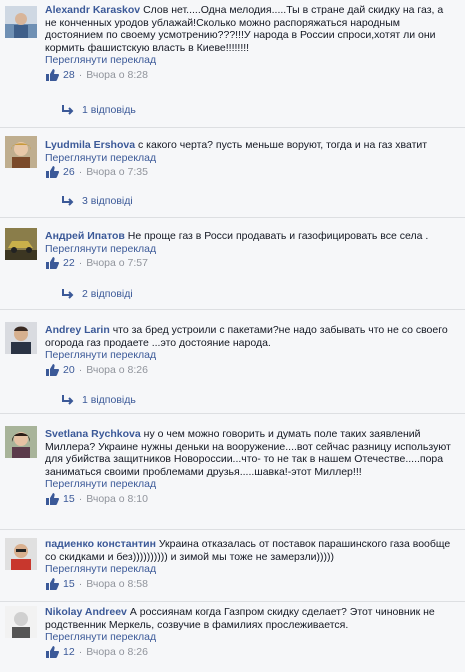 The height and width of the screenshot is (672, 465). I want to click on like-count: 20, so click(69, 370).